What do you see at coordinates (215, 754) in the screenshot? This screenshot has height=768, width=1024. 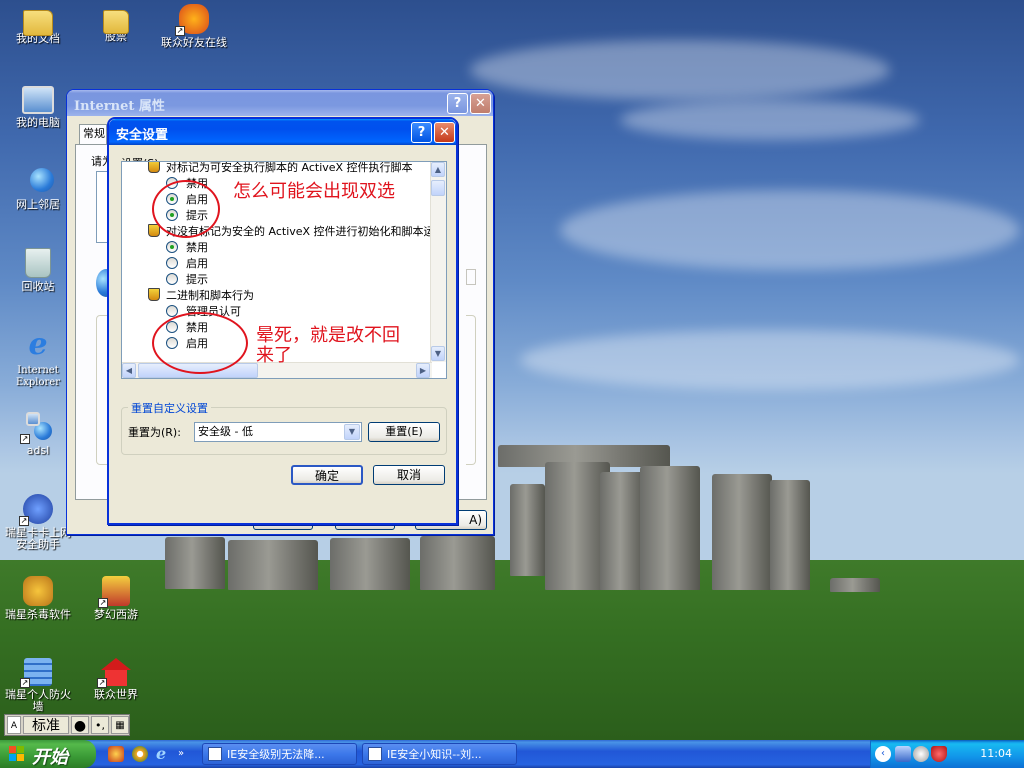 I see `ie-page-icon` at bounding box center [215, 754].